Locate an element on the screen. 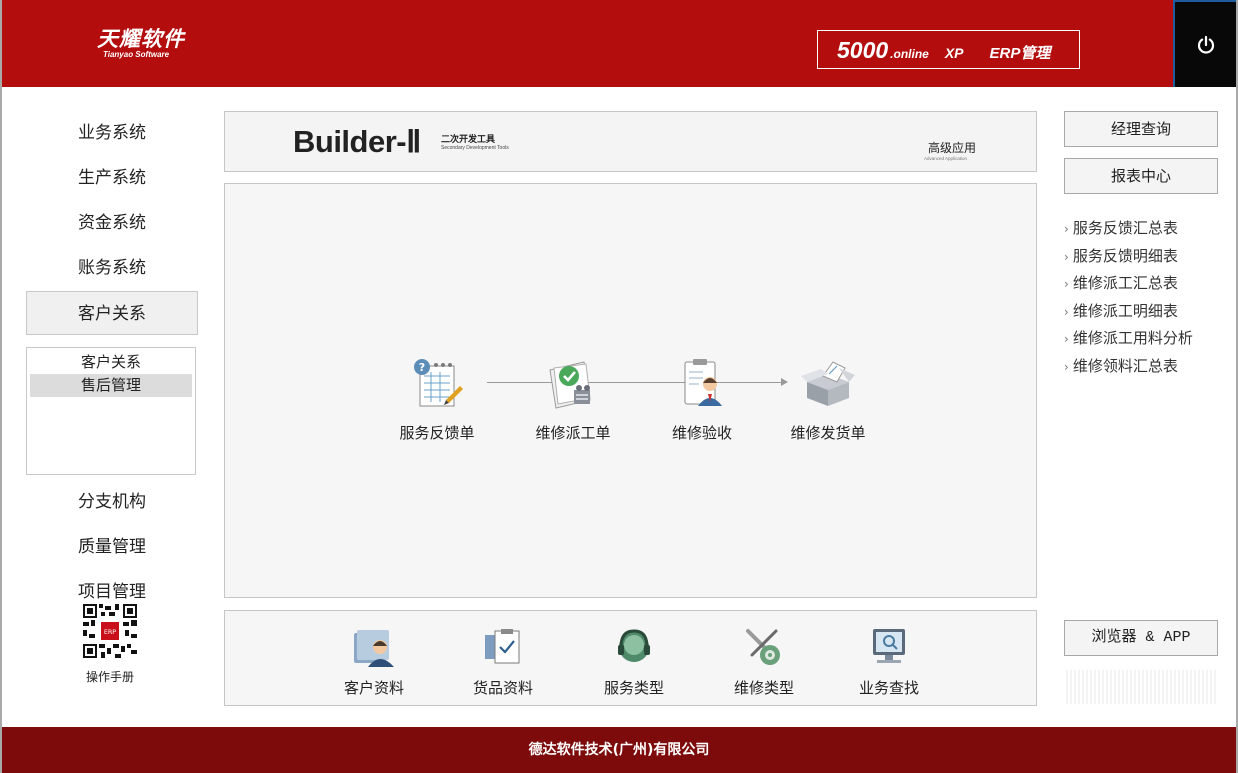 The height and width of the screenshot is (773, 1238). product-xp: XP is located at coordinates (954, 53).